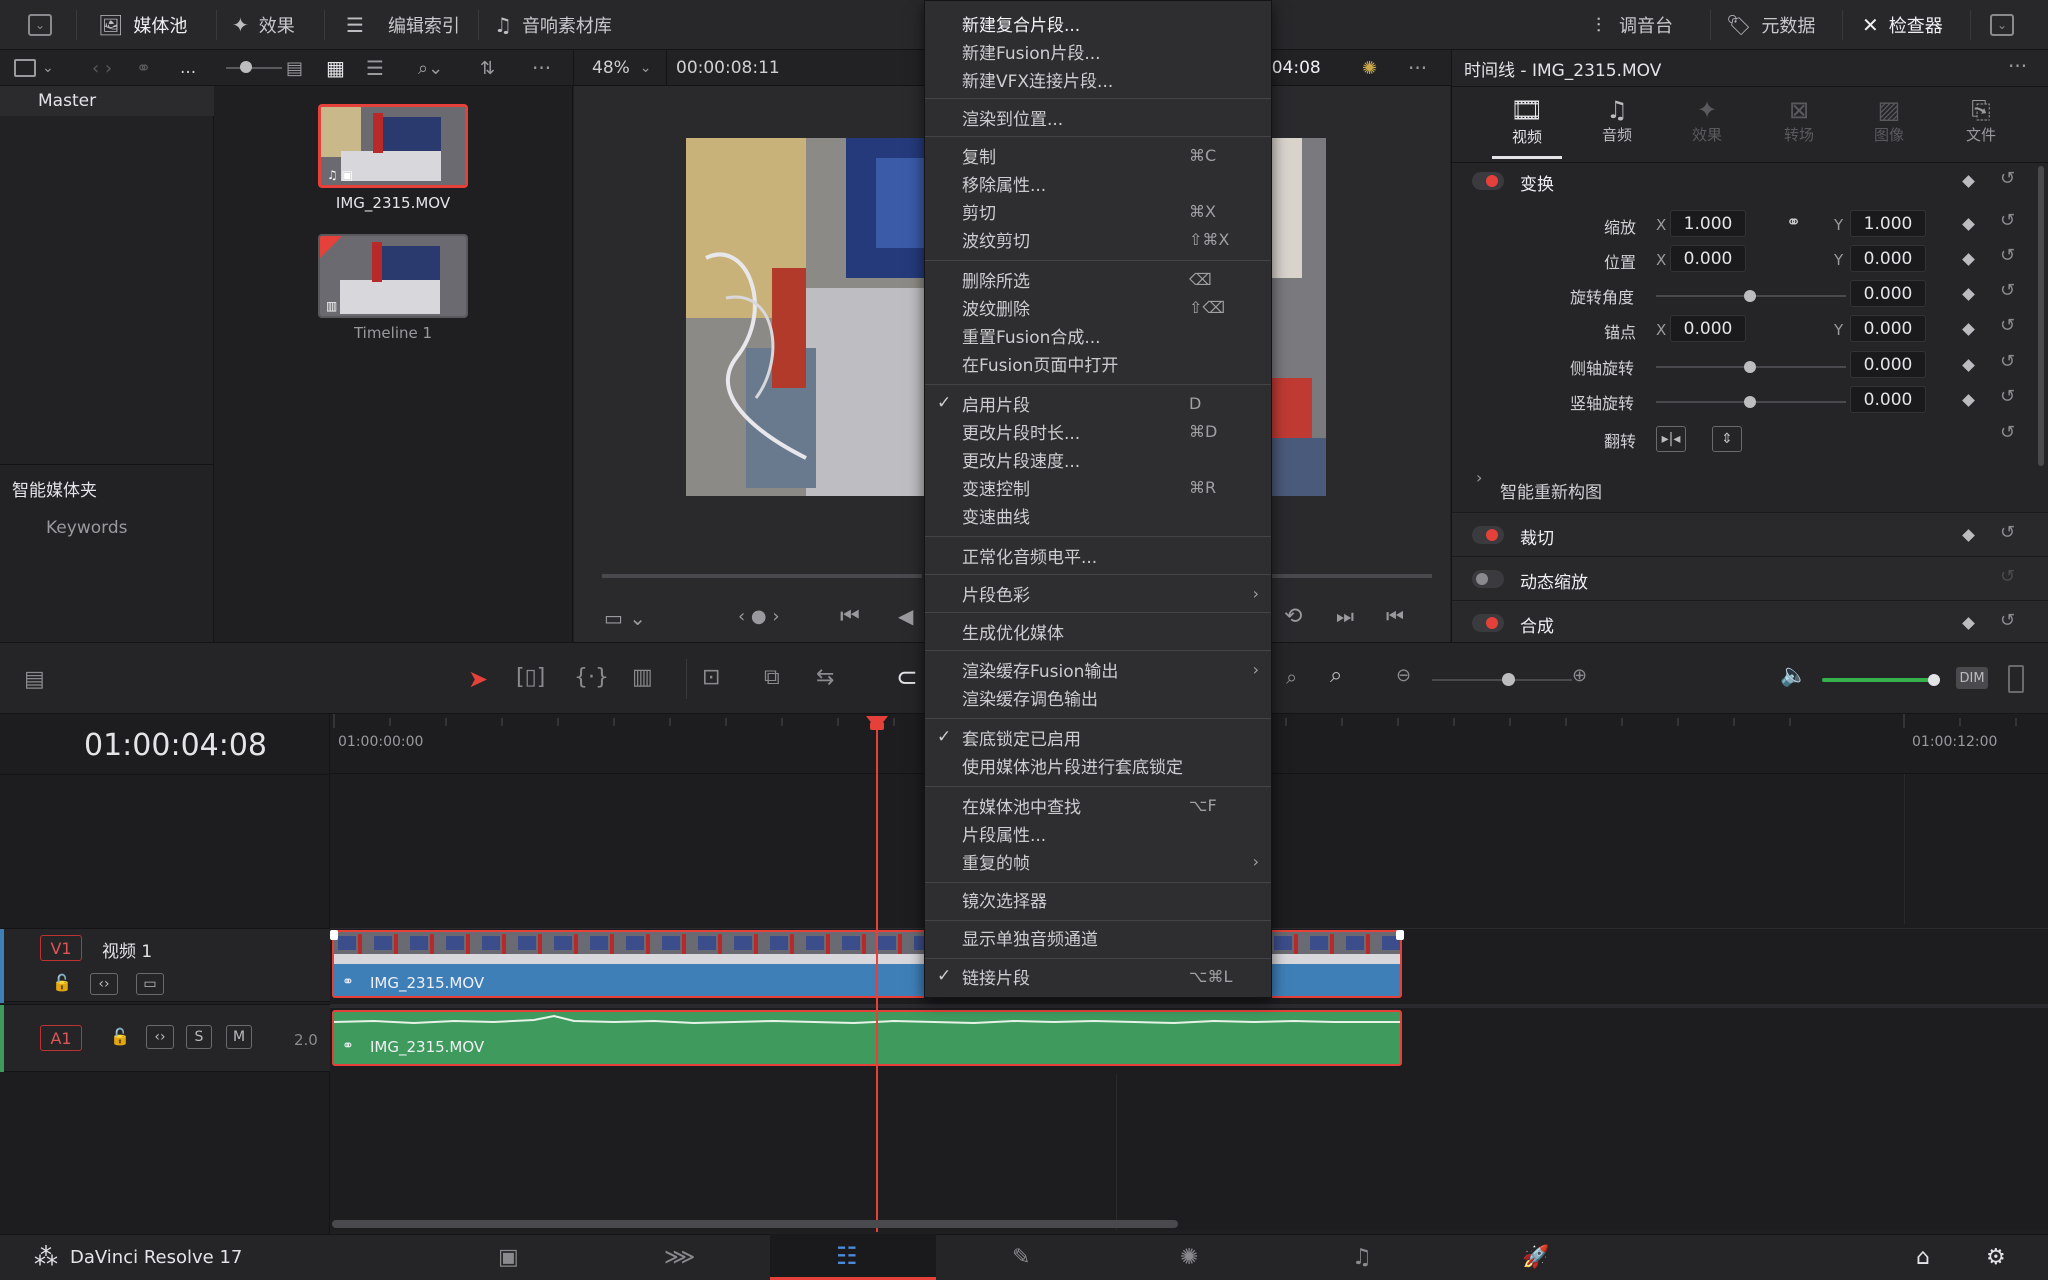 This screenshot has width=2048, height=1280. I want to click on timeline-scrollbar, so click(755, 1224).